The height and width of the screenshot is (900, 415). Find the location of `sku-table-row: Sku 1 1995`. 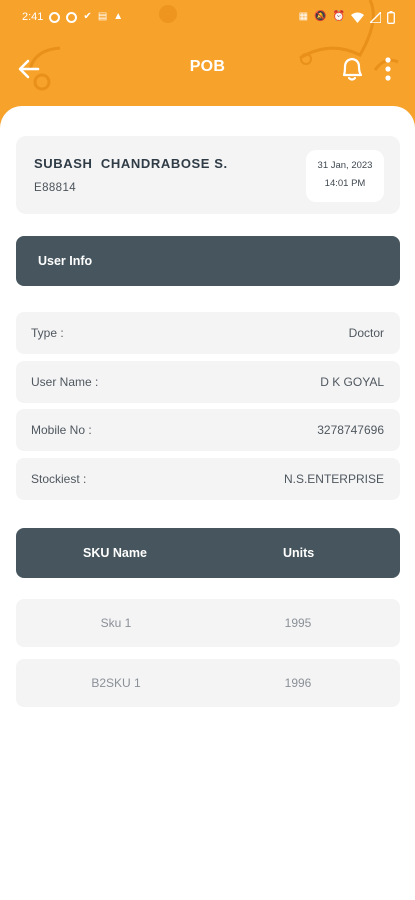

sku-table-row: Sku 1 1995 is located at coordinates (208, 623).